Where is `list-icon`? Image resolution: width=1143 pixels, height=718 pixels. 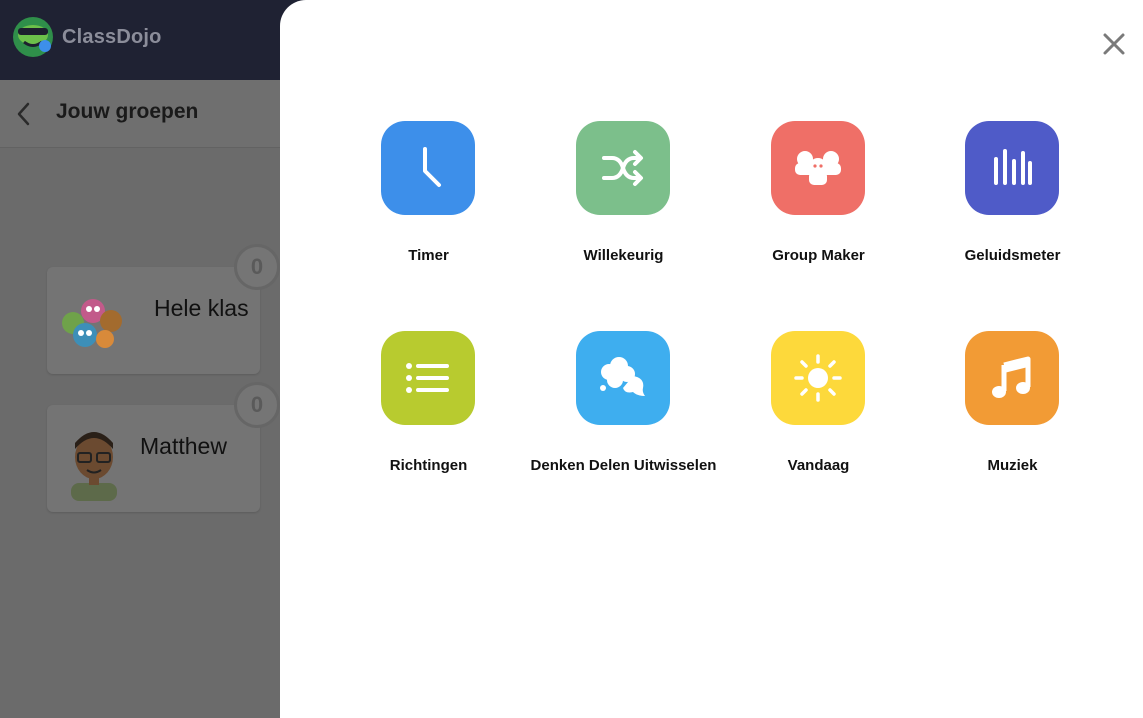
list-icon is located at coordinates (427, 378).